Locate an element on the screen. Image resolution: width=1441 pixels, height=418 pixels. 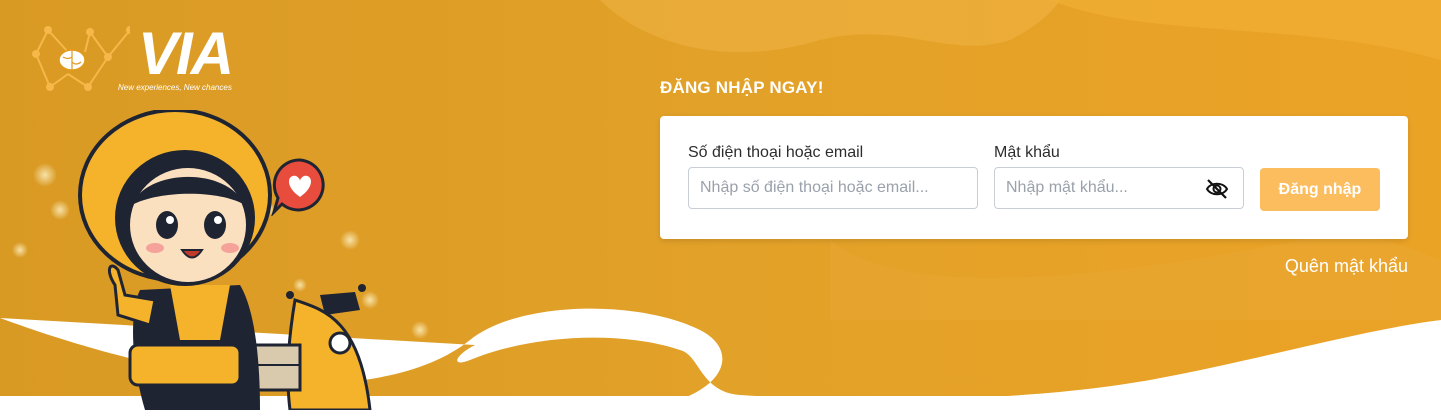
identifier-input is located at coordinates (833, 188).